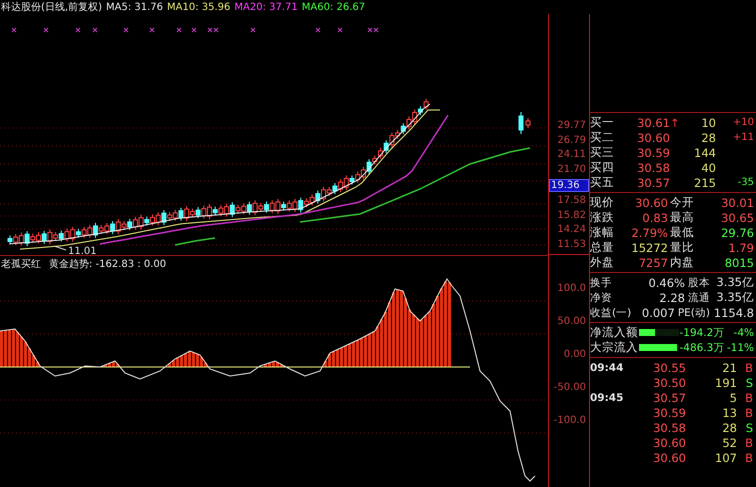 The image size is (756, 487). Describe the element at coordinates (602, 262) in the screenshot. I see `quote-label: 外盘` at that location.